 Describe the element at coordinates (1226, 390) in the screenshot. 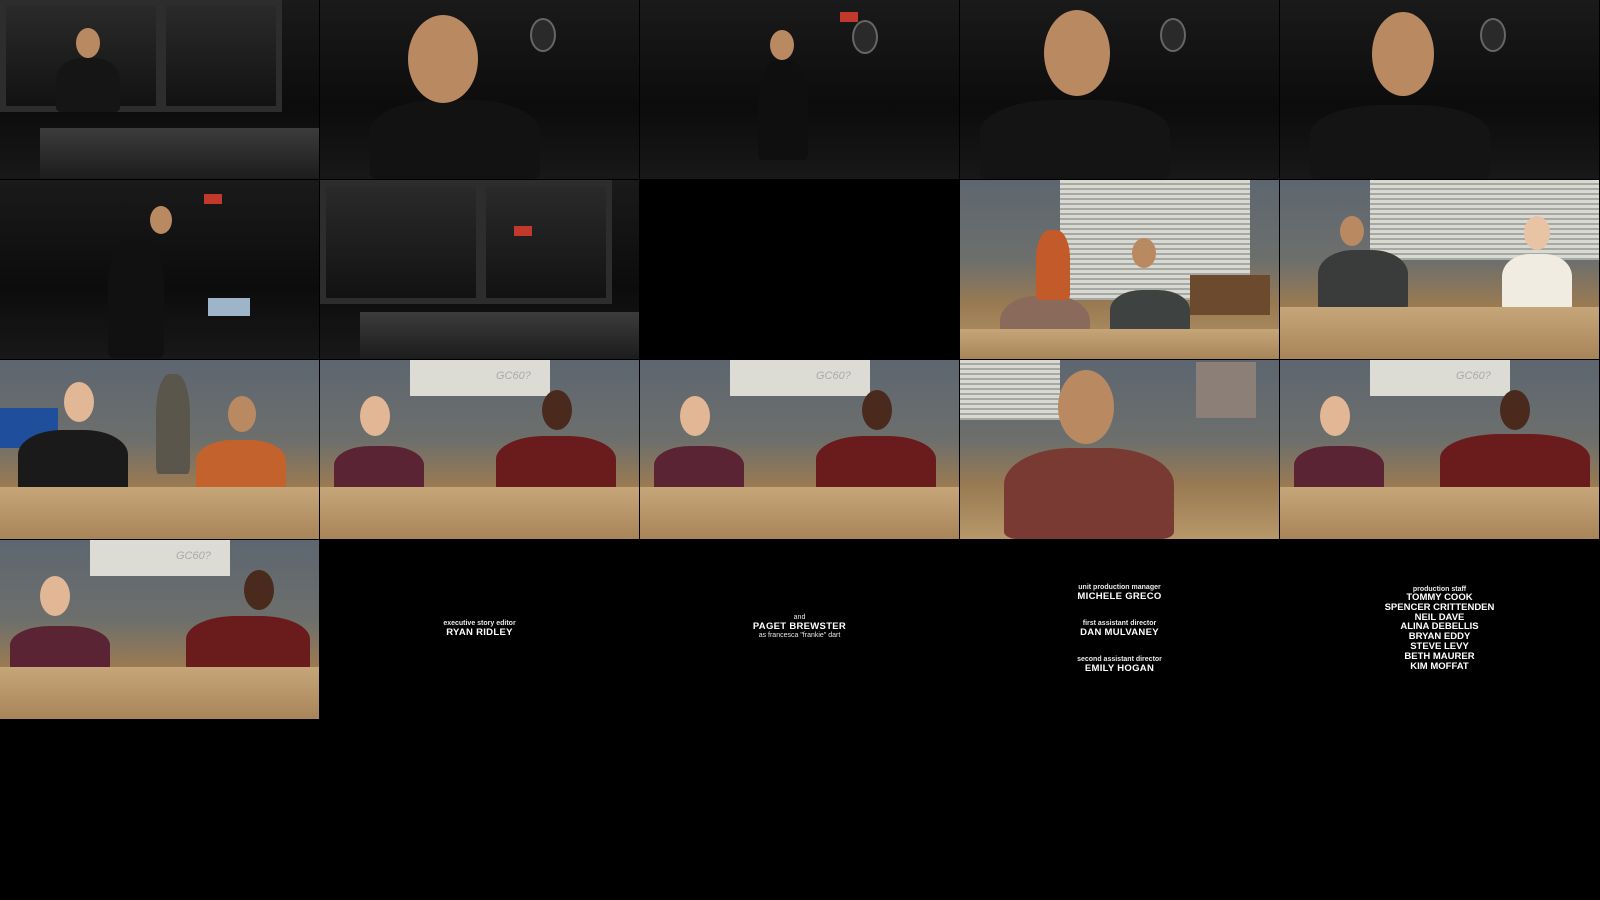

I see `poster` at that location.